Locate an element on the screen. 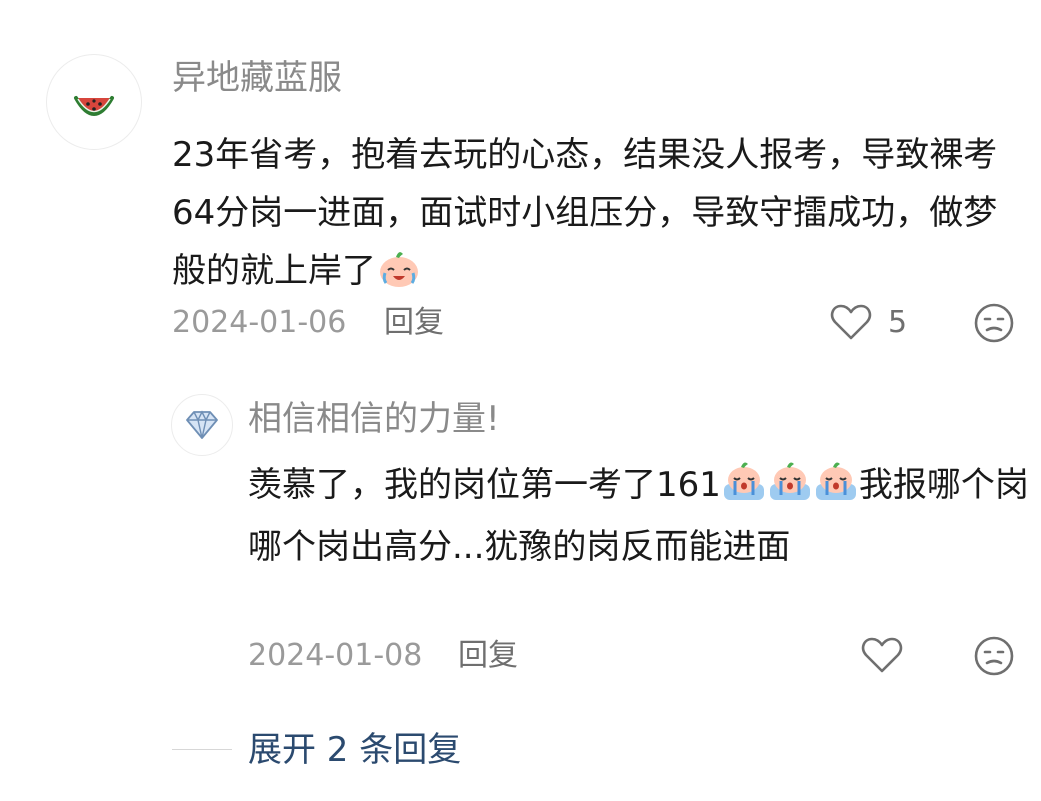 The image size is (1041, 801). diamond-icon is located at coordinates (202, 424).